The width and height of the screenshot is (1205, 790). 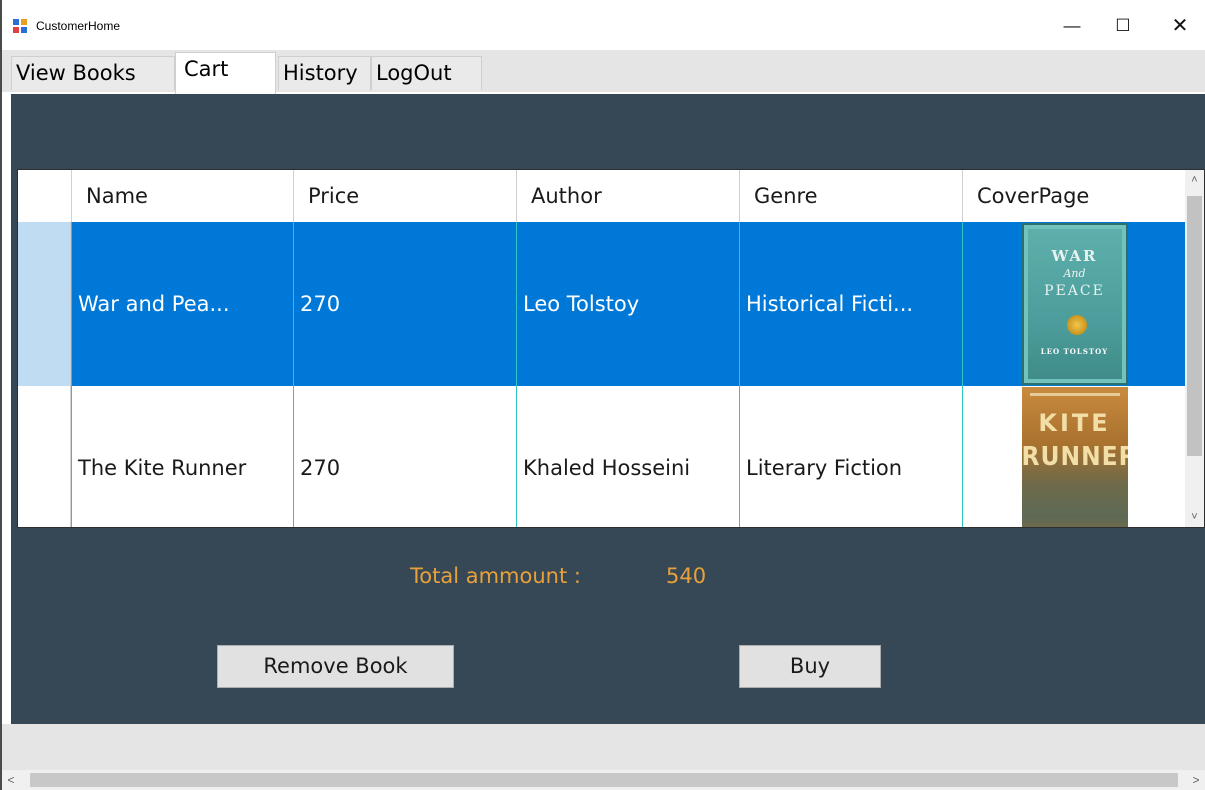 I want to click on bottom-area, so click(x=603, y=747).